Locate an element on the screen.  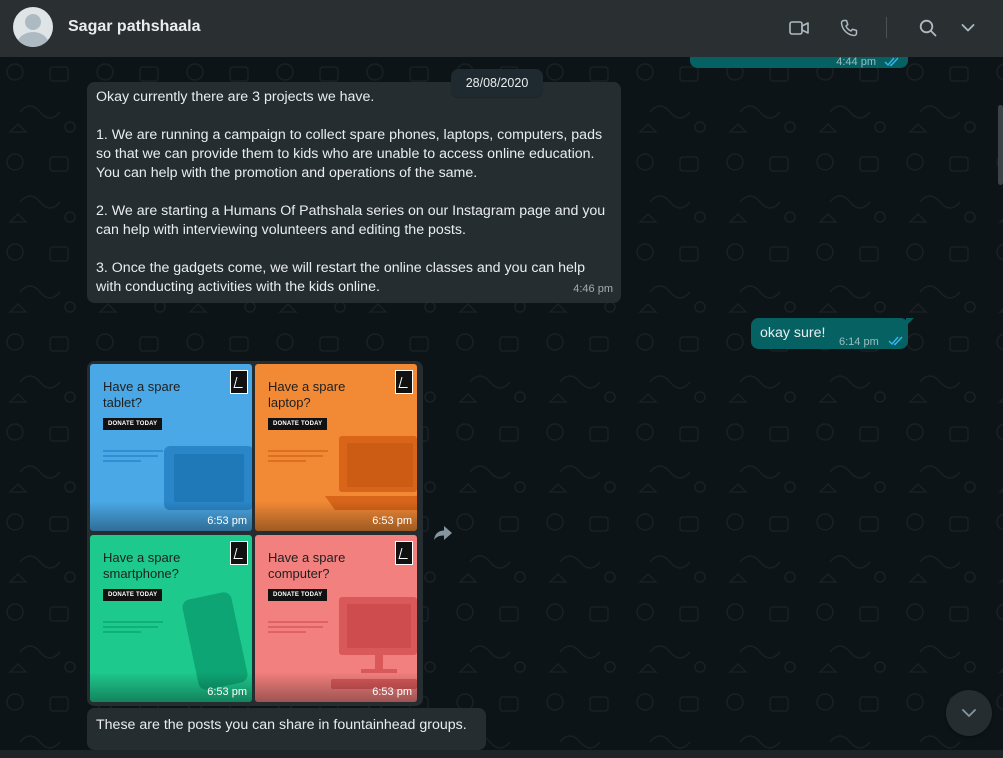
message-text: okay sure! is located at coordinates (793, 333).